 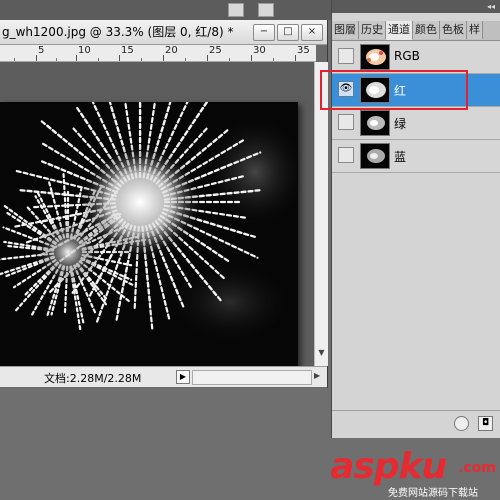 I want to click on panel-header: ◂◂, so click(x=416, y=6).